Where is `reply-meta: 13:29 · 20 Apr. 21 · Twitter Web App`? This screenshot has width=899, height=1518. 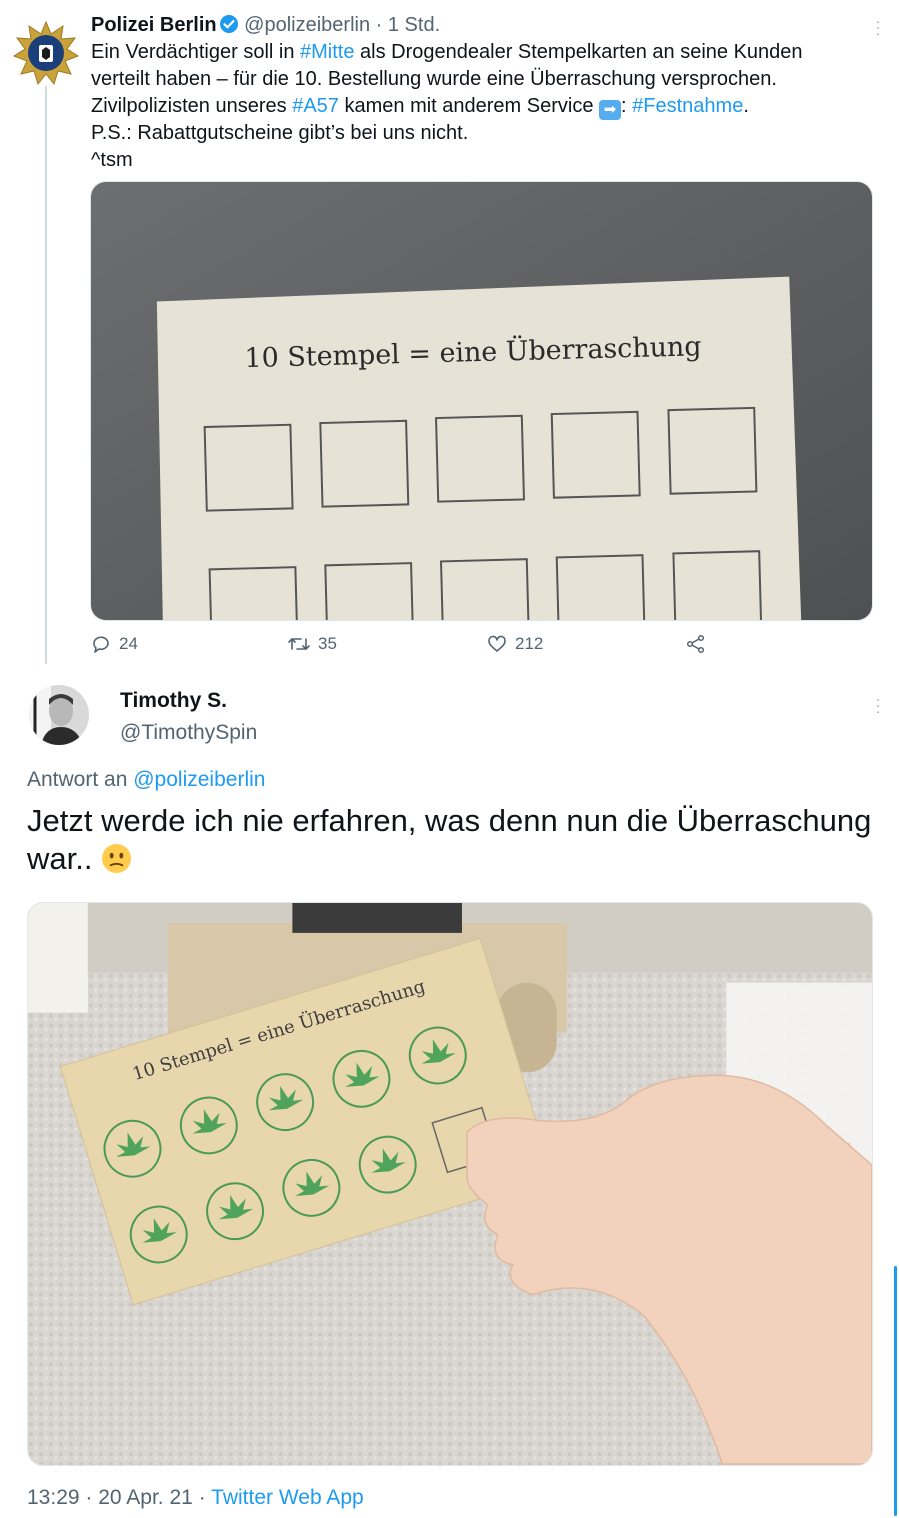
reply-meta: 13:29 · 20 Apr. 21 · Twitter Web App is located at coordinates (195, 1498).